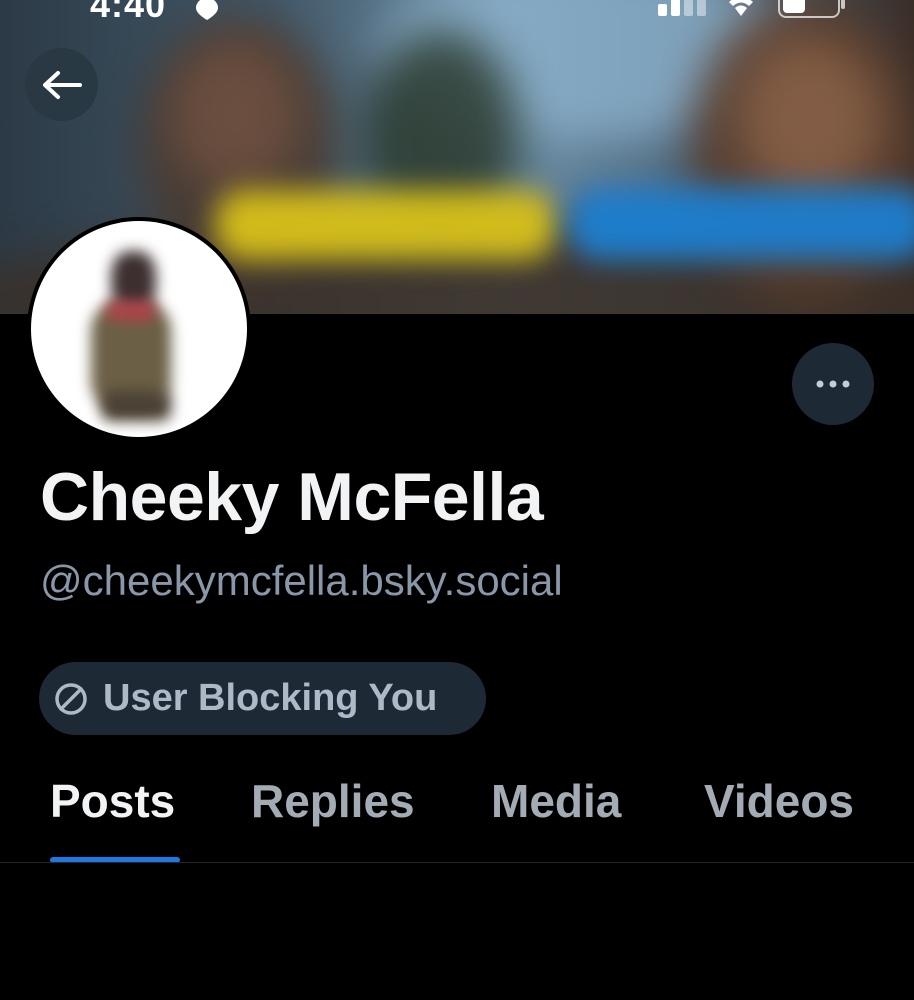 The height and width of the screenshot is (1000, 914). Describe the element at coordinates (457, 862) in the screenshot. I see `tabs-divider` at that location.